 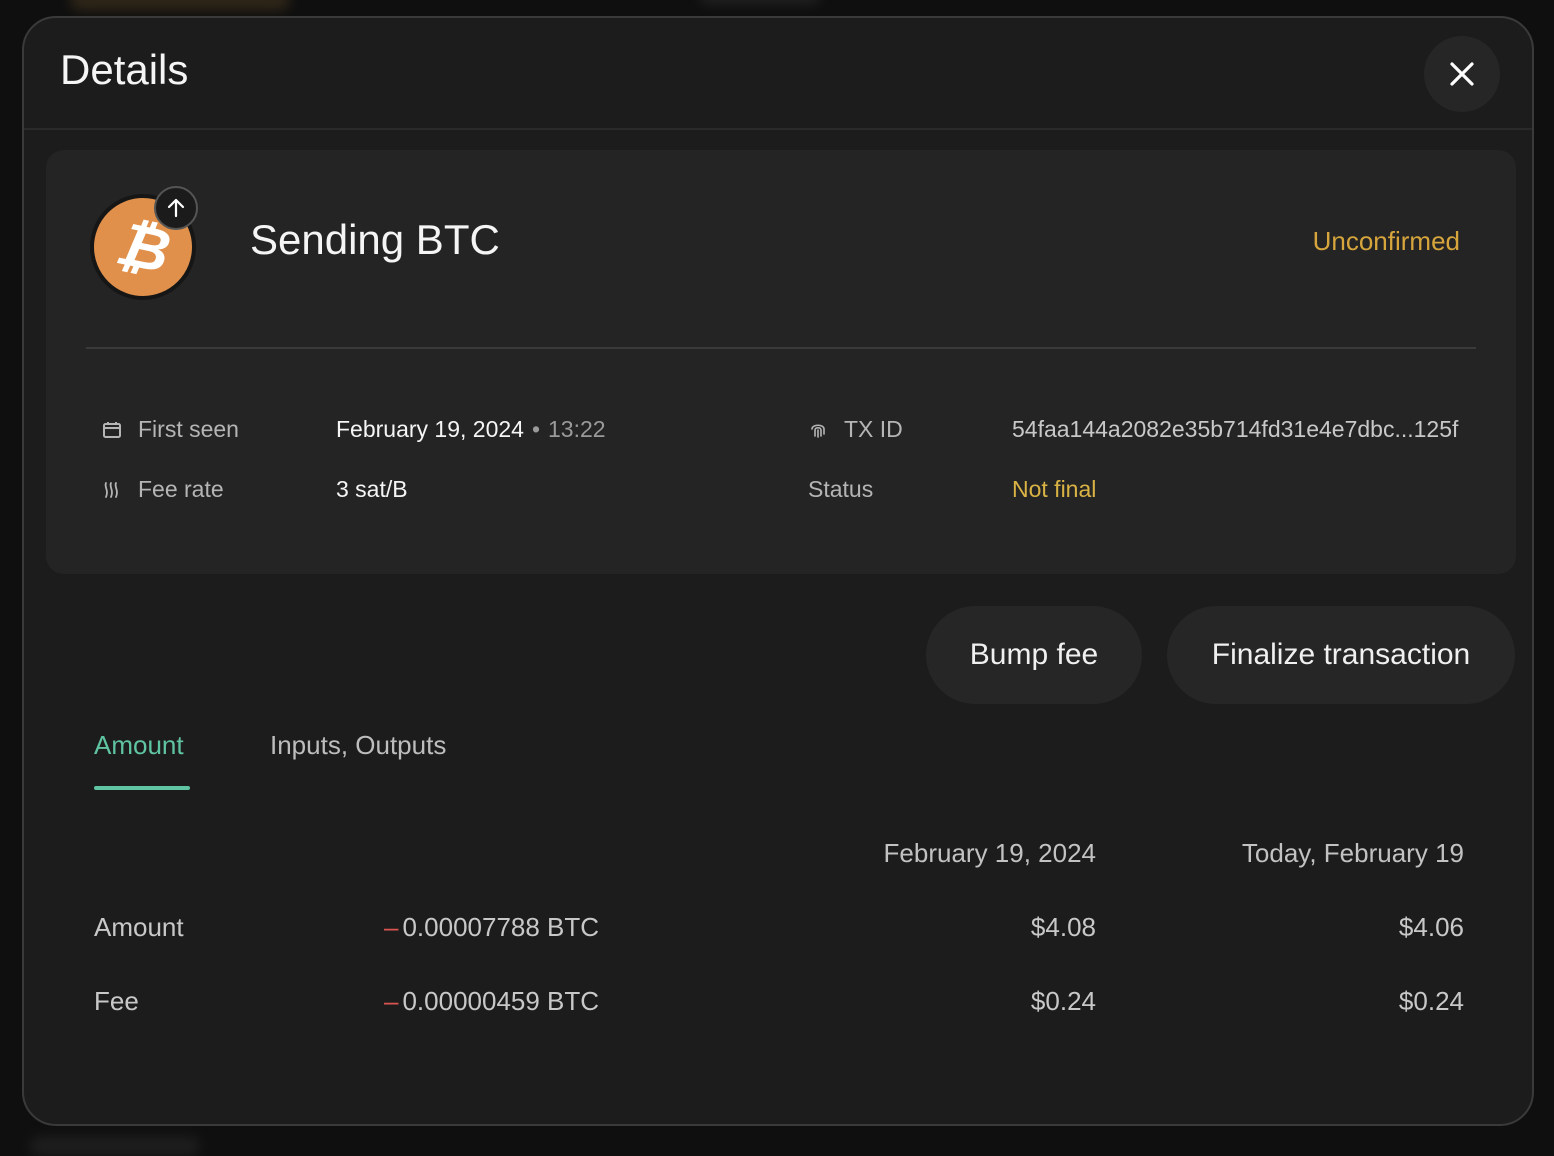 What do you see at coordinates (778, 74) in the screenshot?
I see `modal-header: Details` at bounding box center [778, 74].